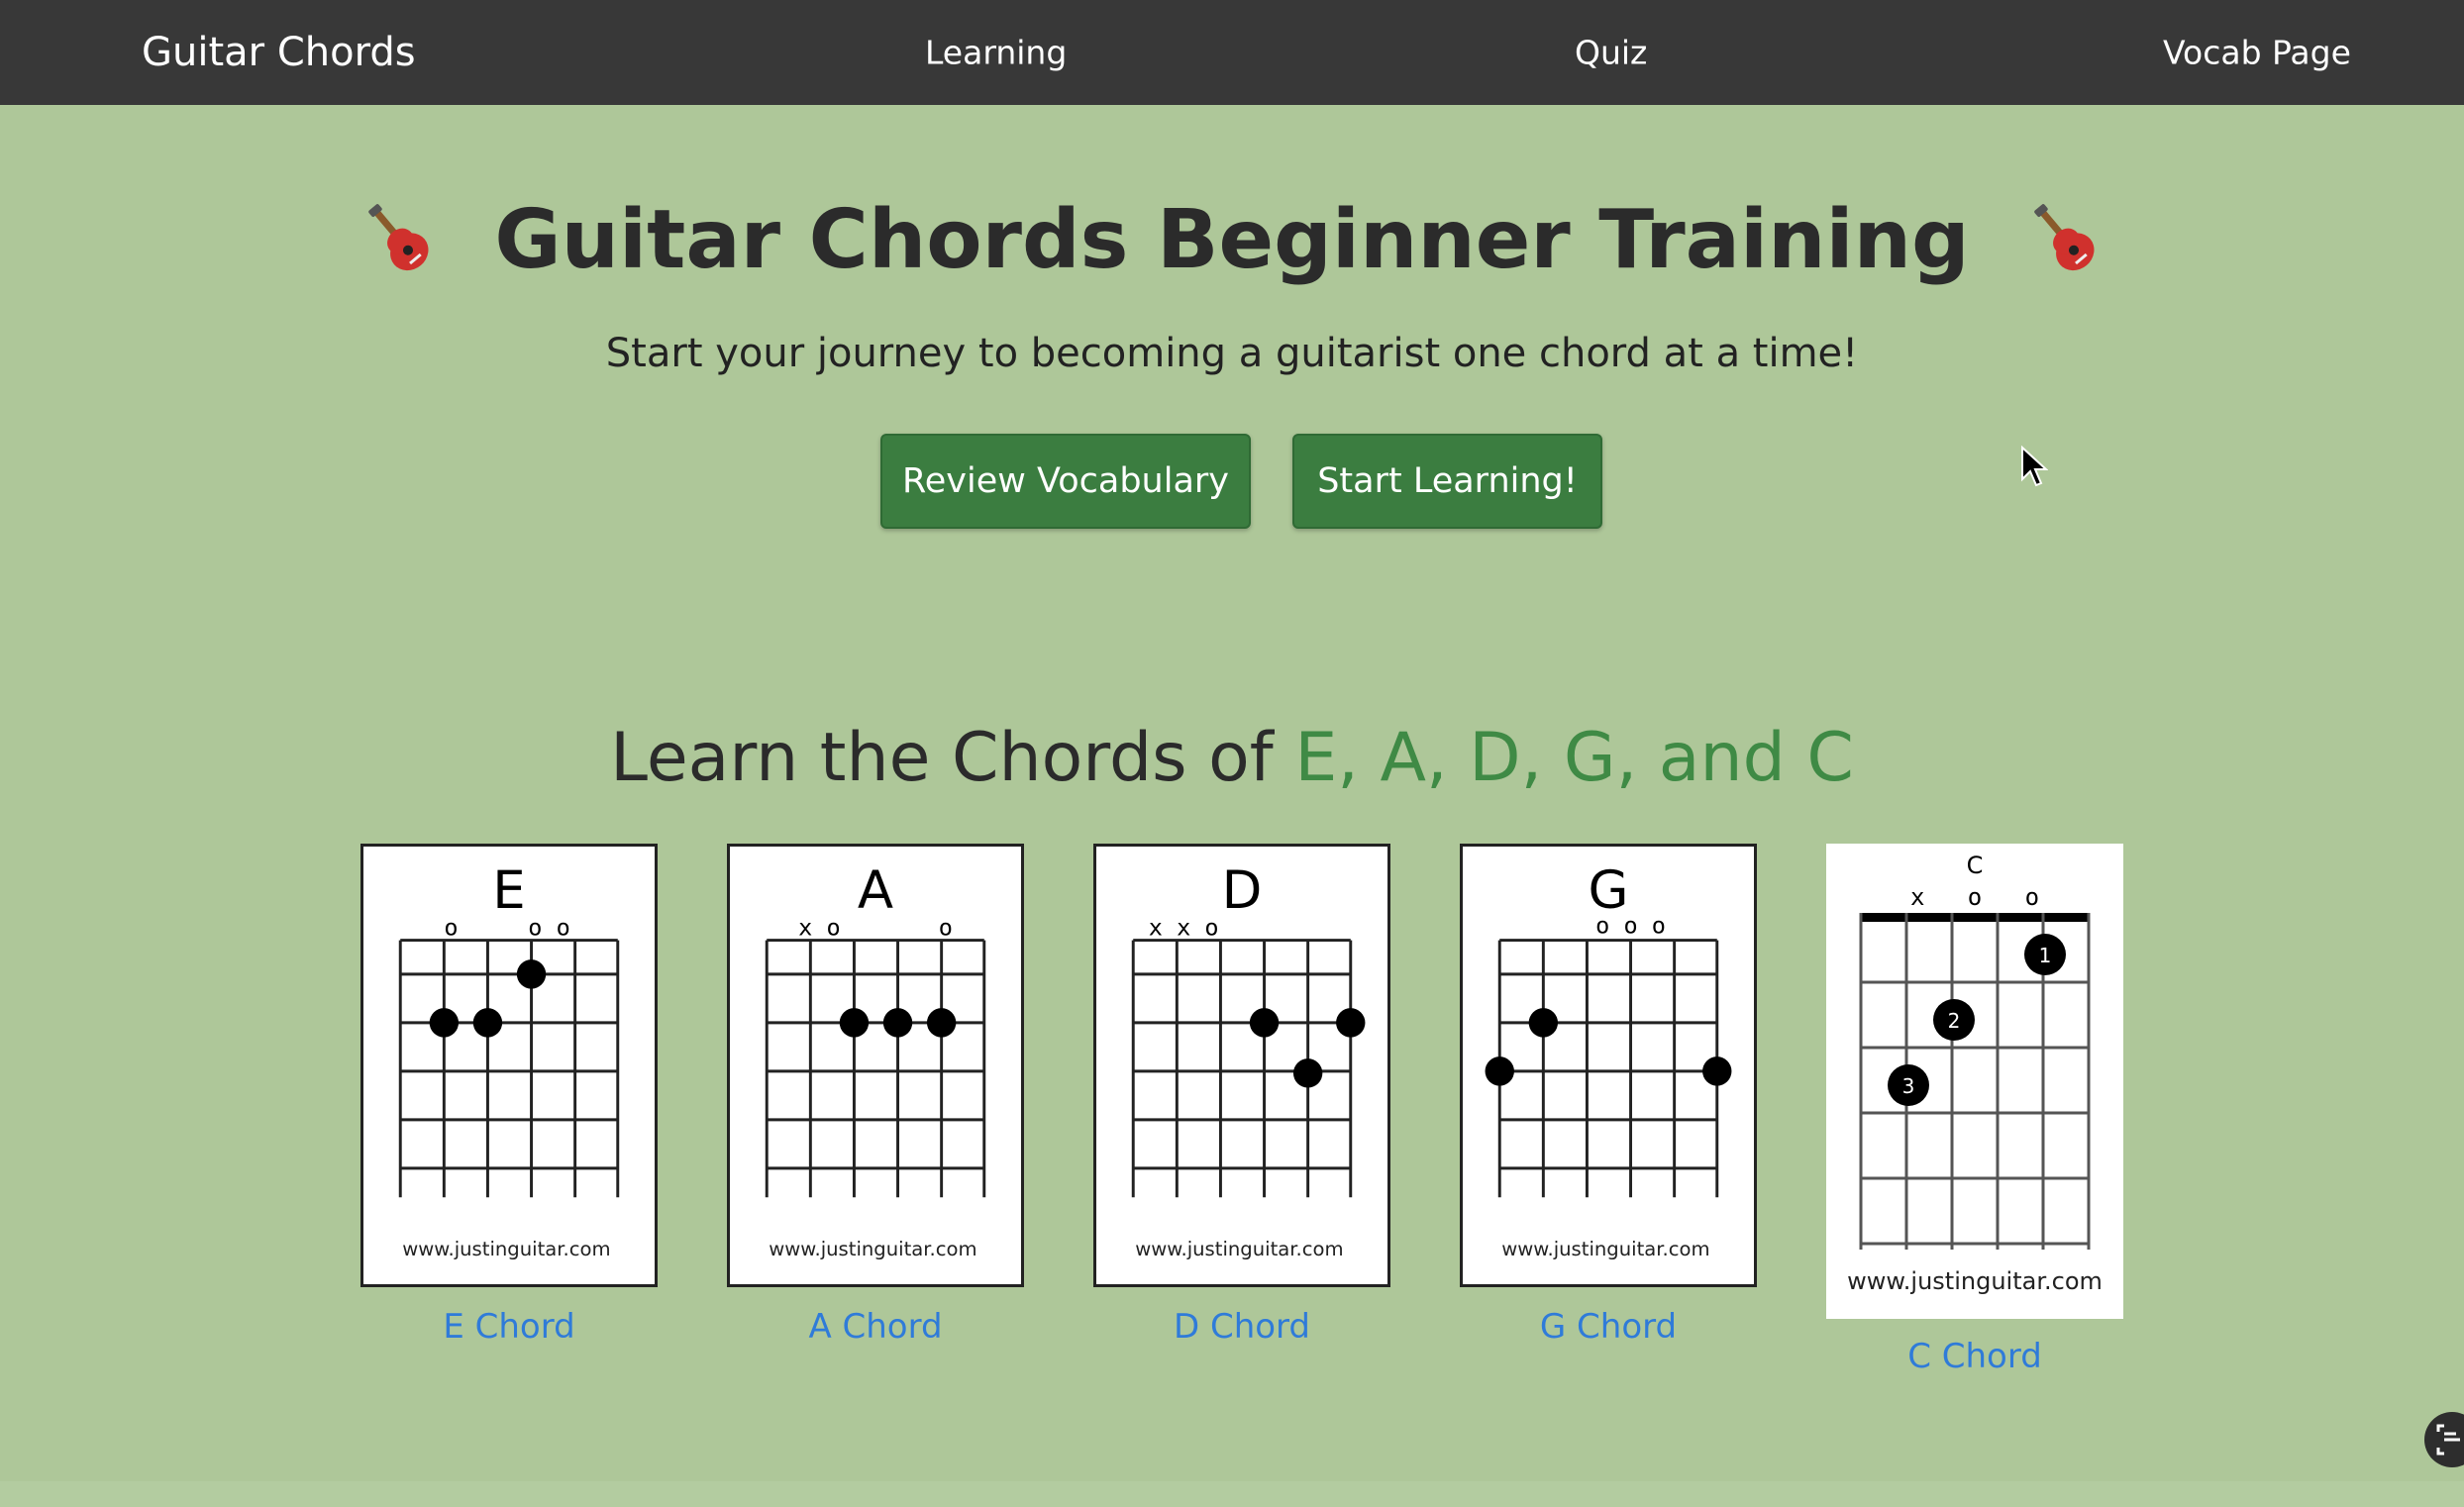  I want to click on svg-text: C, so click(1976, 865).